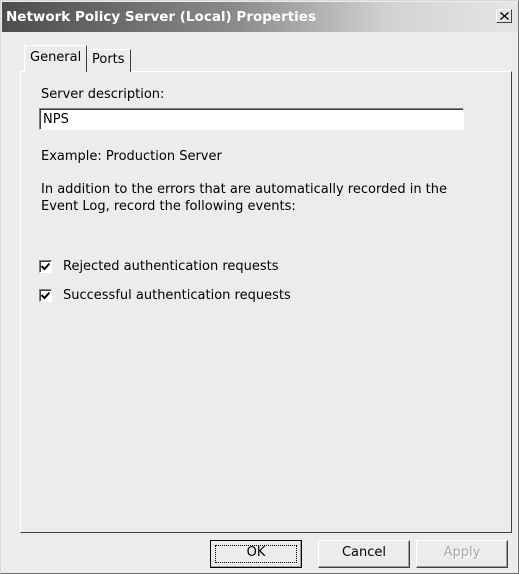 The image size is (519, 574). I want to click on apply-button: Apply, so click(462, 554).